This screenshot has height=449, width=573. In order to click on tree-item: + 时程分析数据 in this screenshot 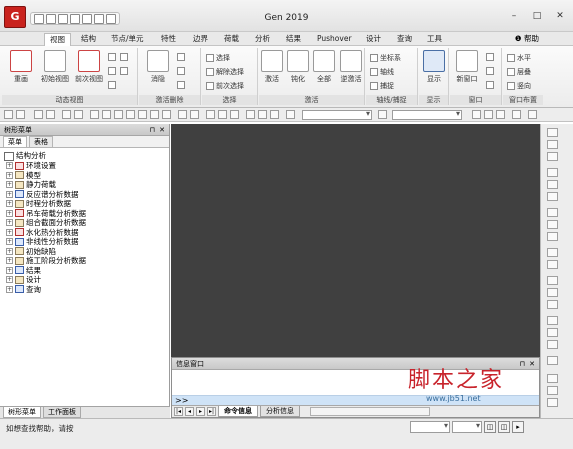, I will do `click(86, 204)`.